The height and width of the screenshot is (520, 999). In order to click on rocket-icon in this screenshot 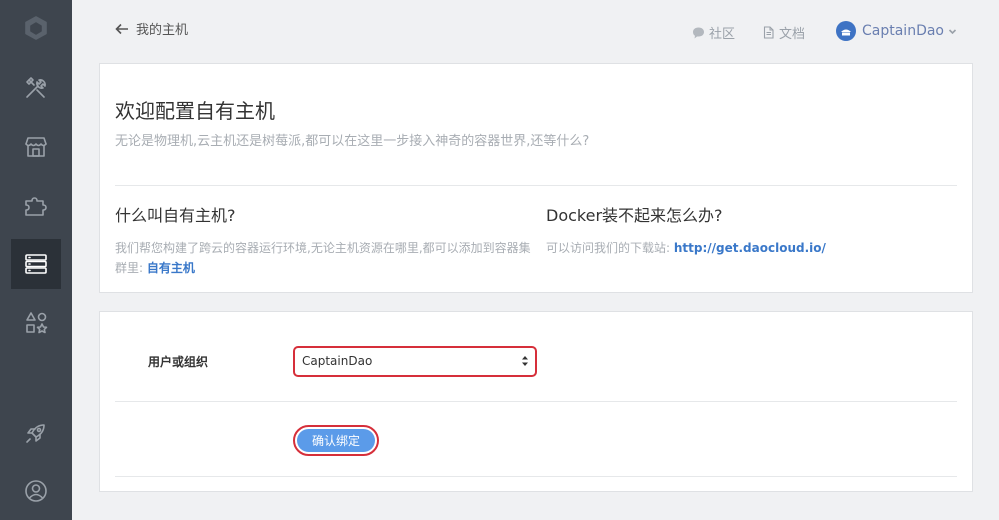, I will do `click(36, 433)`.